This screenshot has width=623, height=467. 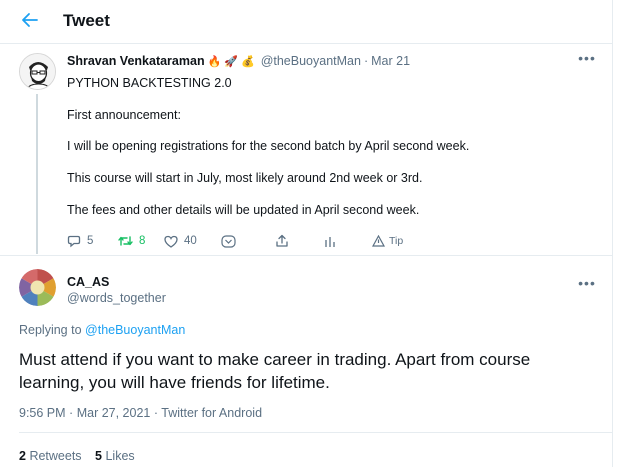 I want to click on back-button, so click(x=30, y=22).